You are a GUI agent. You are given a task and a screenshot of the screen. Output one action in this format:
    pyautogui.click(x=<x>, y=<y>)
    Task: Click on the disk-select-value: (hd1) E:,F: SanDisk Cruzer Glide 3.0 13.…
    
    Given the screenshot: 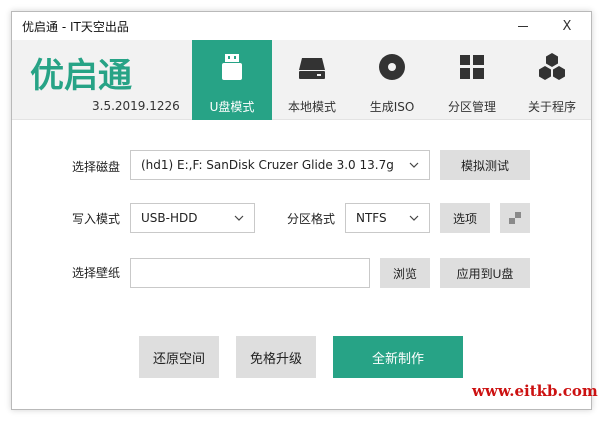 What is the action you would take?
    pyautogui.click(x=267, y=165)
    